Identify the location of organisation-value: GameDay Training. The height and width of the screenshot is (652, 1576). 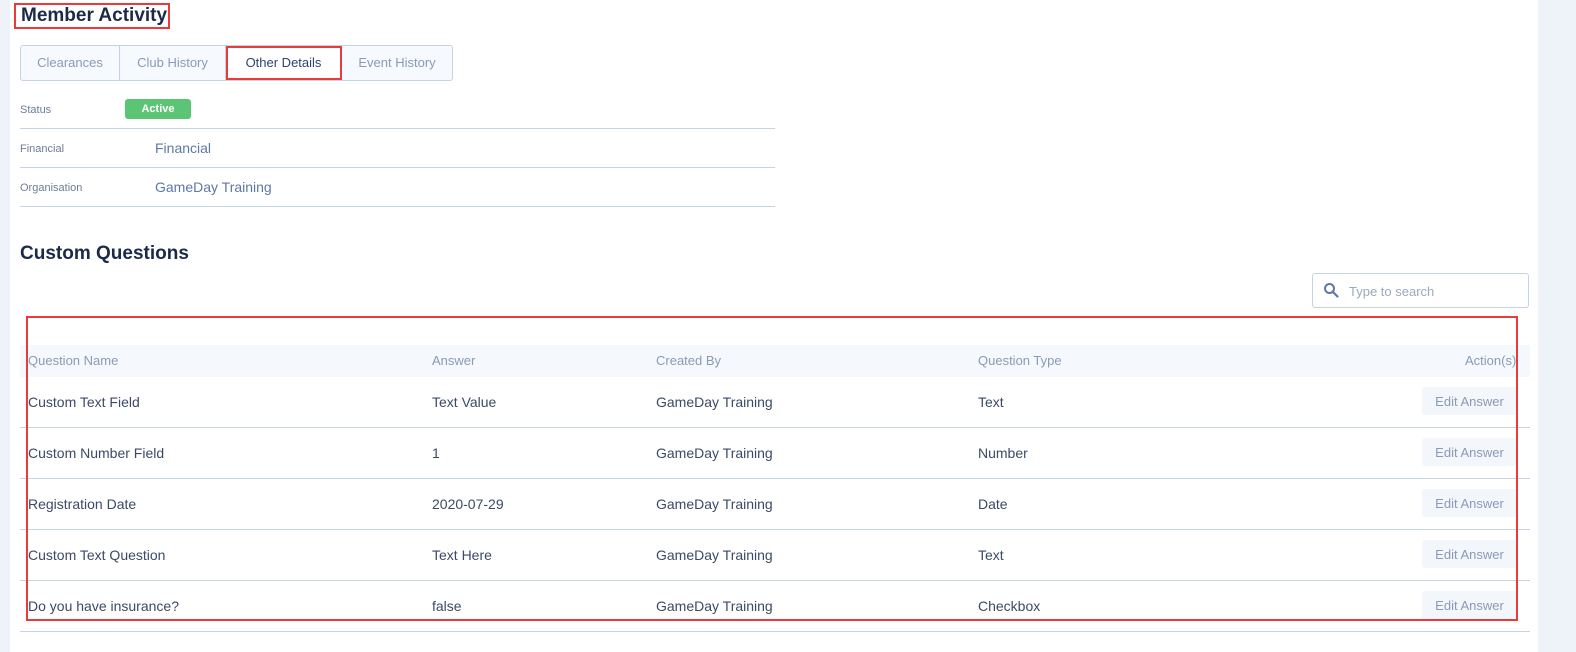
(213, 187).